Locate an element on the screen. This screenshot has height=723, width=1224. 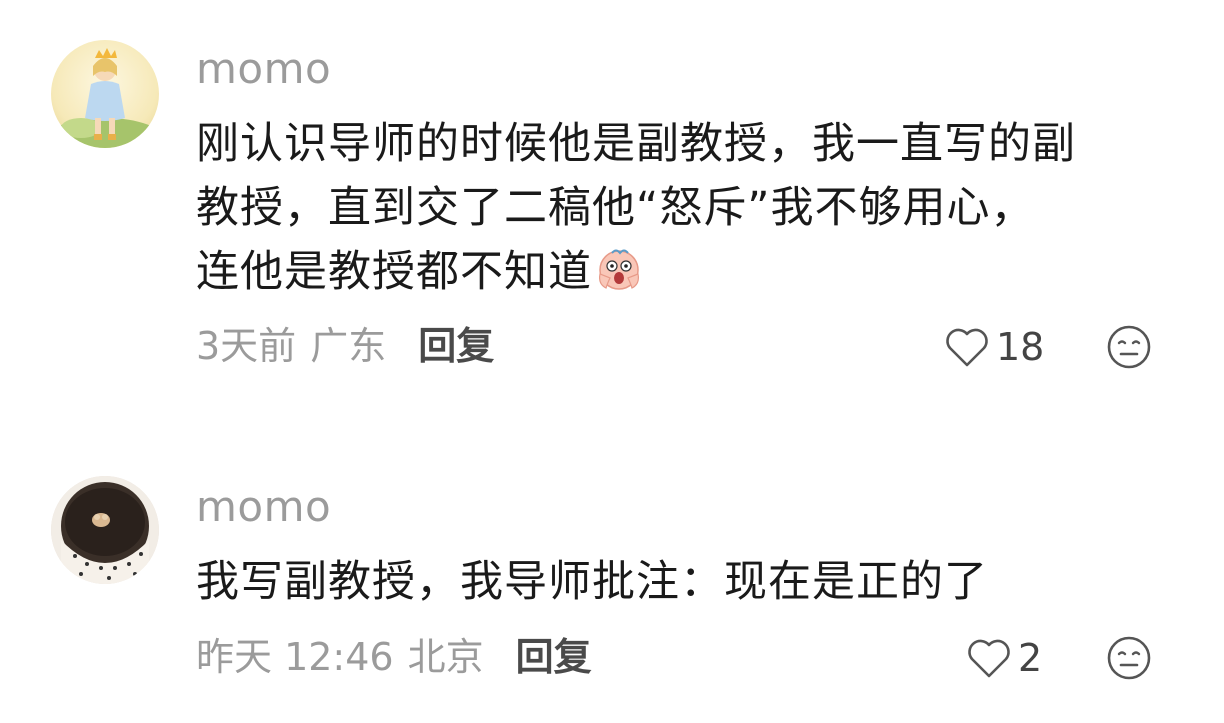
comment-text-line: 教授，直到交了二稿他“怒斥”我不够用心， is located at coordinates (615, 208).